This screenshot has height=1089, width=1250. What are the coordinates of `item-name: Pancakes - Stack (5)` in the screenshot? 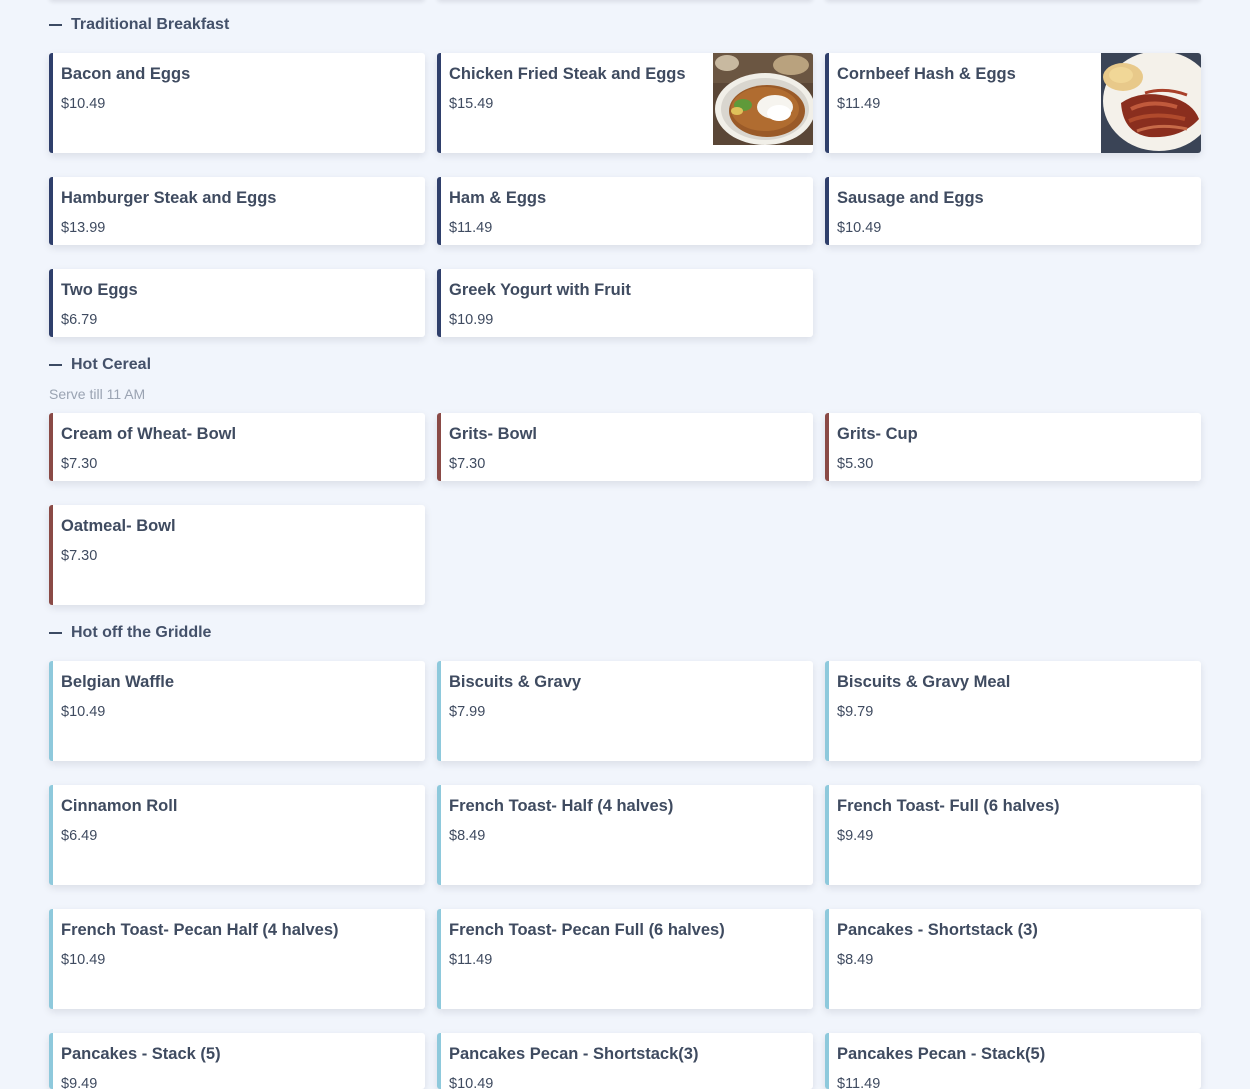 It's located at (141, 1054).